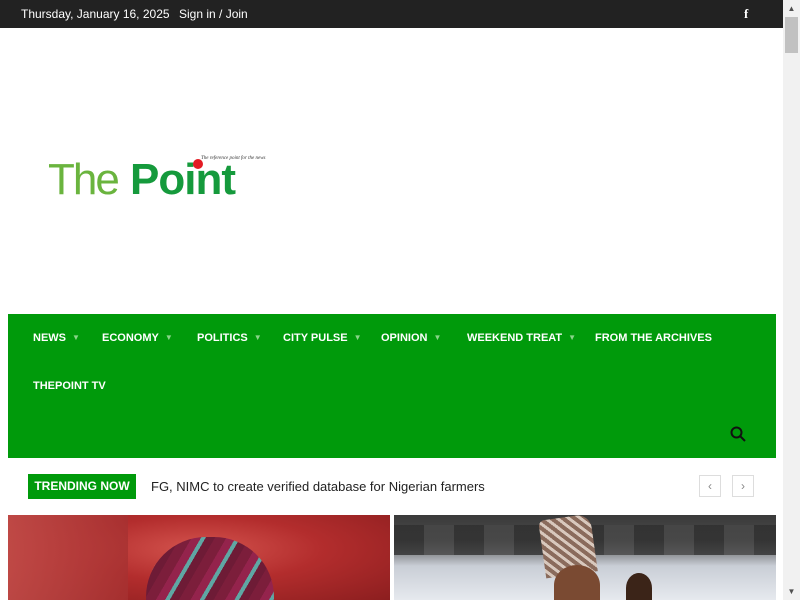 Image resolution: width=800 pixels, height=600 pixels. I want to click on scroll-down-icon: ▼, so click(791, 591).